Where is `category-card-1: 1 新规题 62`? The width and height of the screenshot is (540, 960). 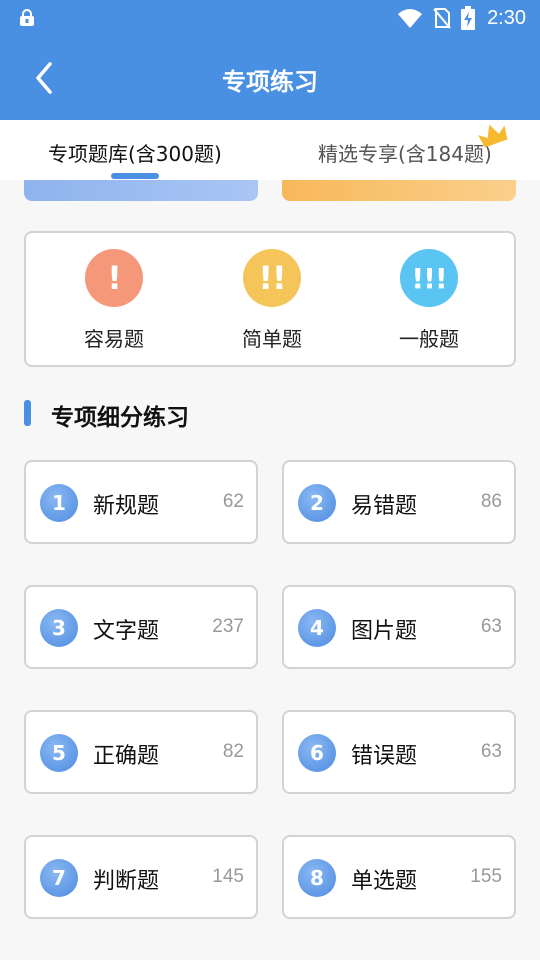
category-card-1: 1 新规题 62 is located at coordinates (141, 502).